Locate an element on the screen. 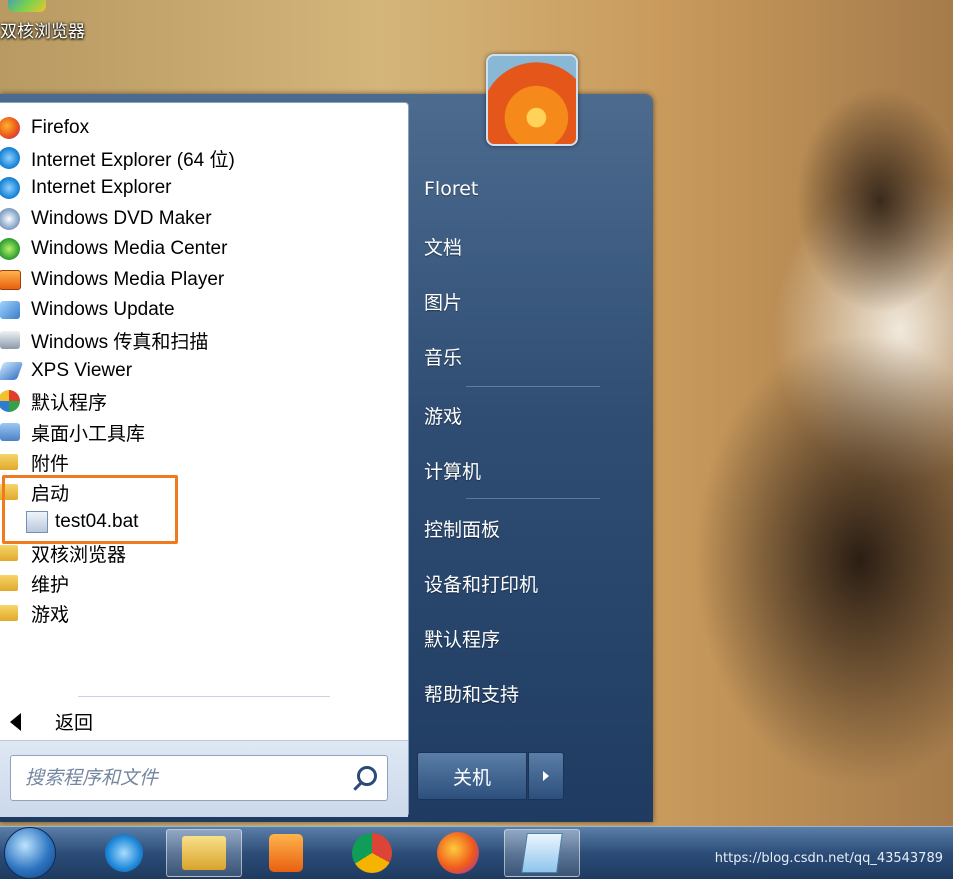 This screenshot has height=879, width=953. shutdown-options-button is located at coordinates (546, 776).